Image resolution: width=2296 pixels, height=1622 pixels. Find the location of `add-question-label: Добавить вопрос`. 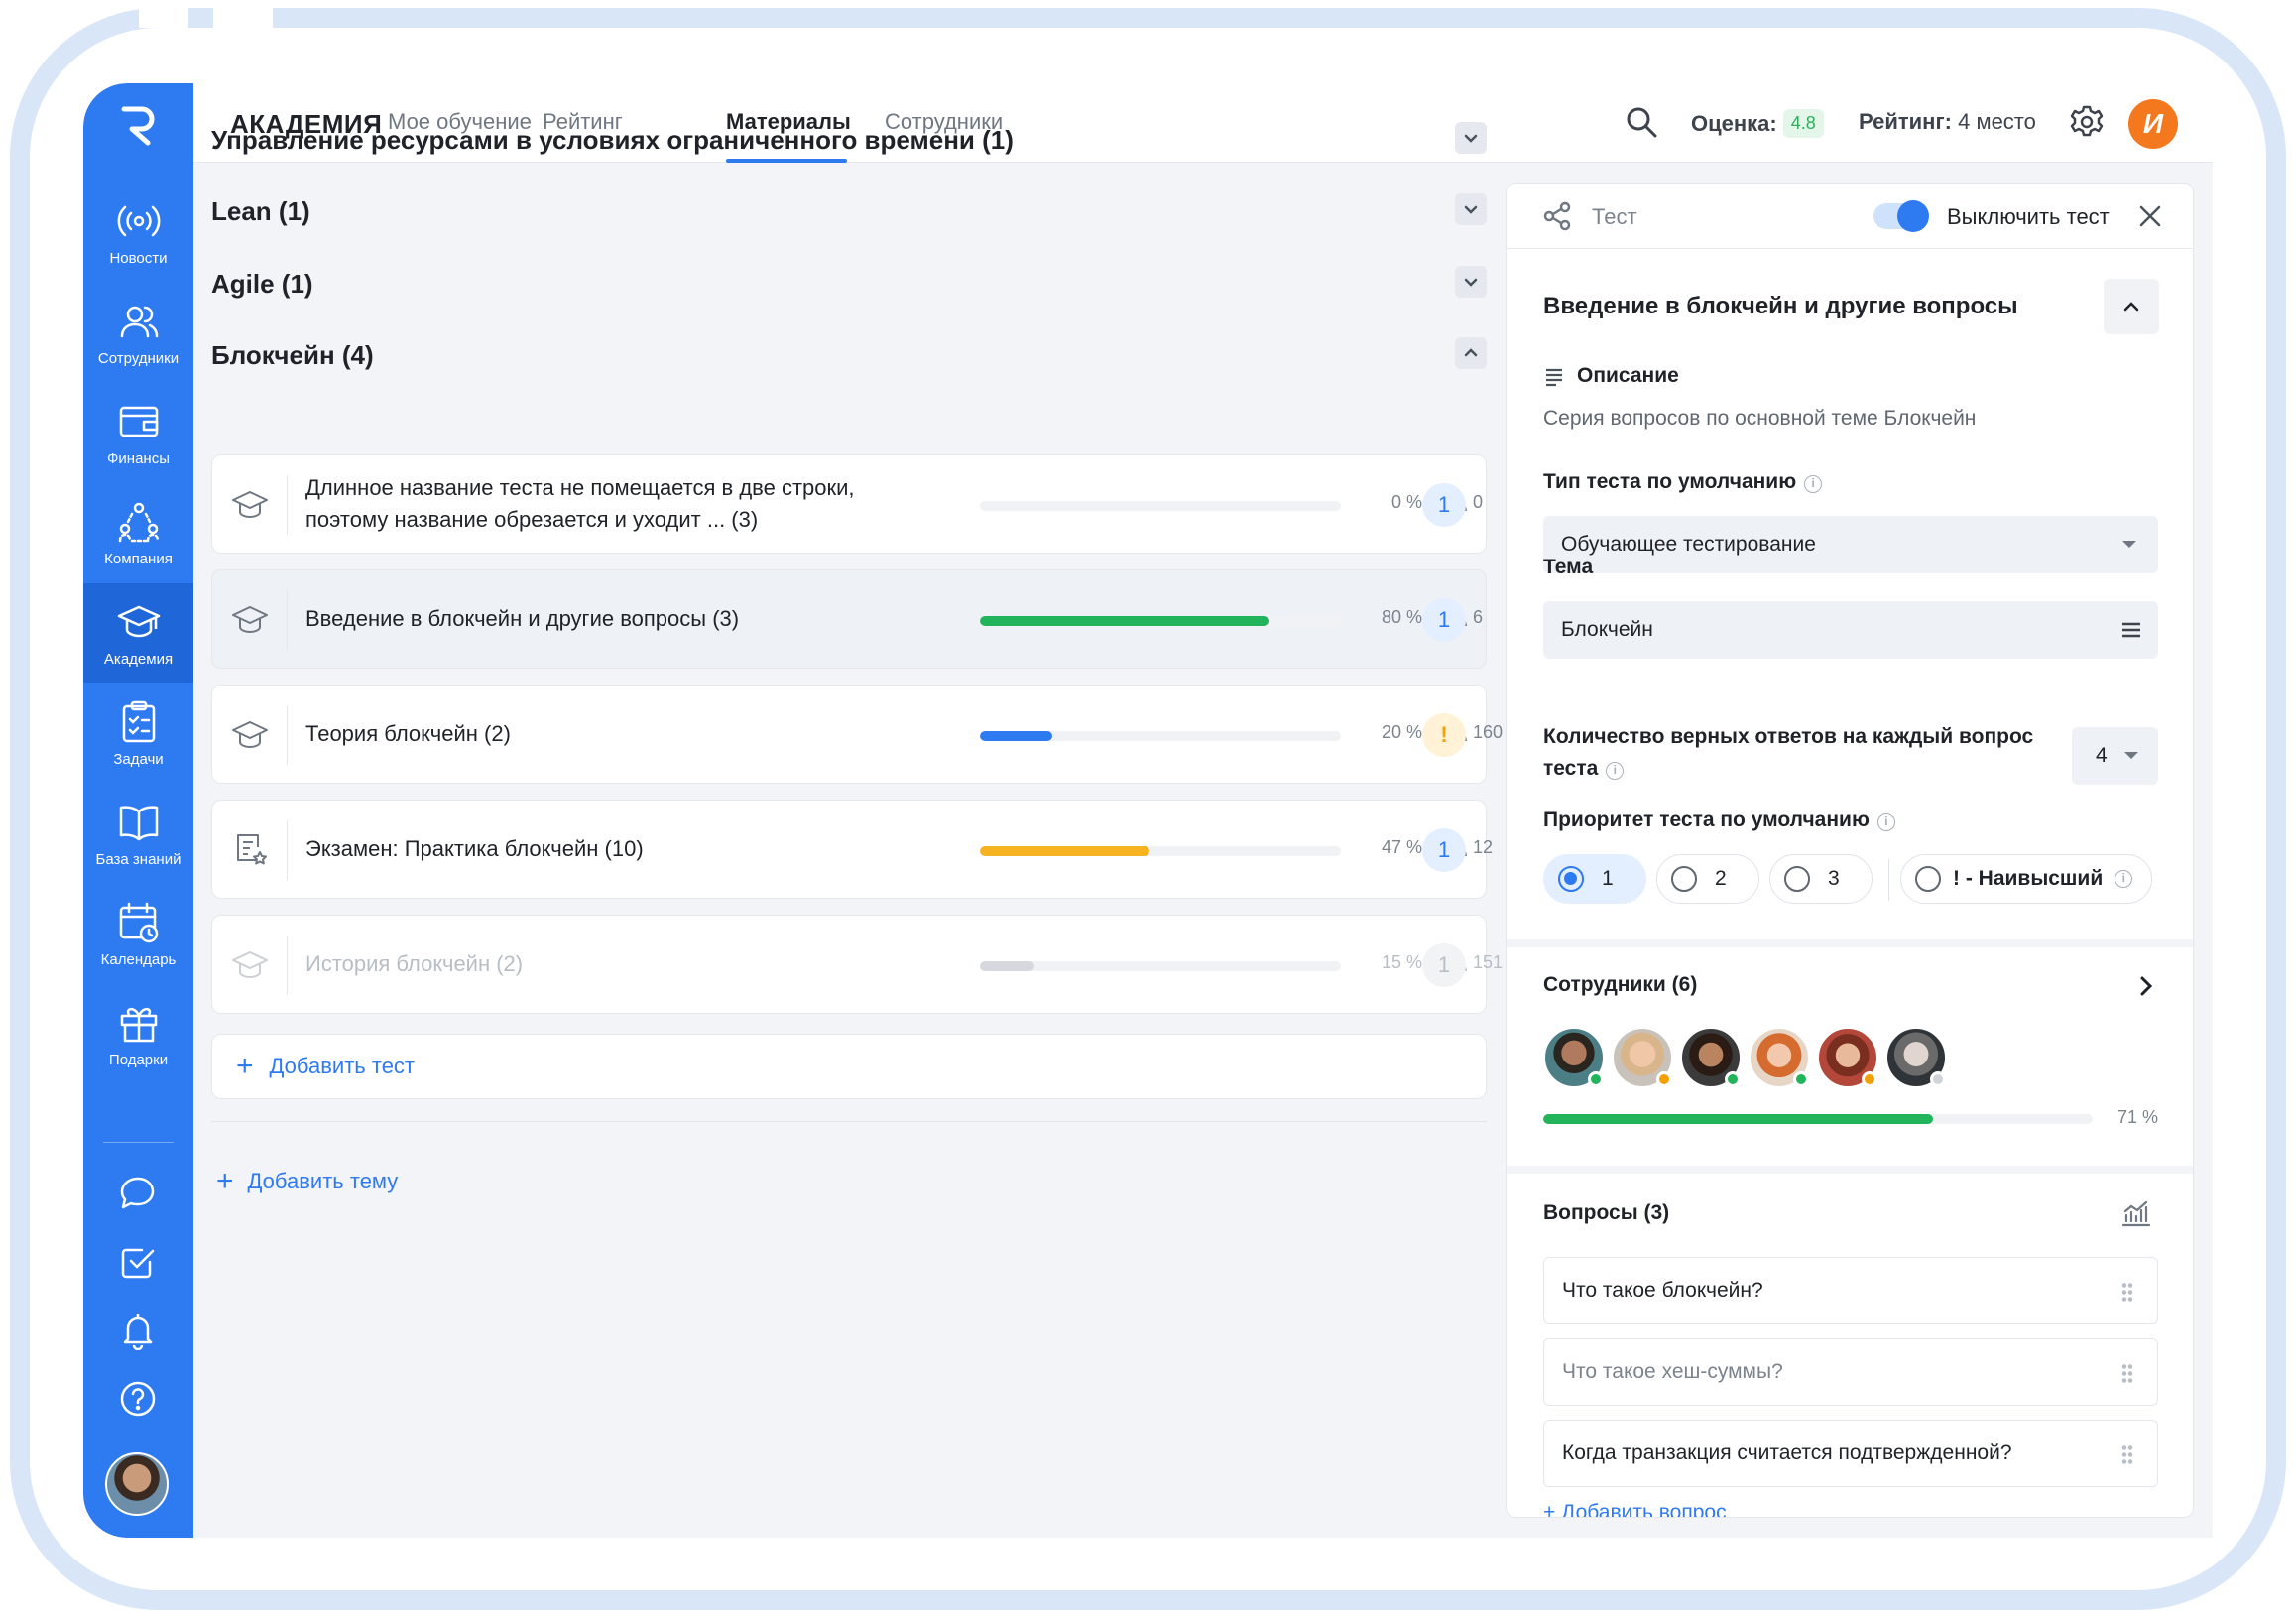

add-question-label: Добавить вопрос is located at coordinates (1644, 1509).